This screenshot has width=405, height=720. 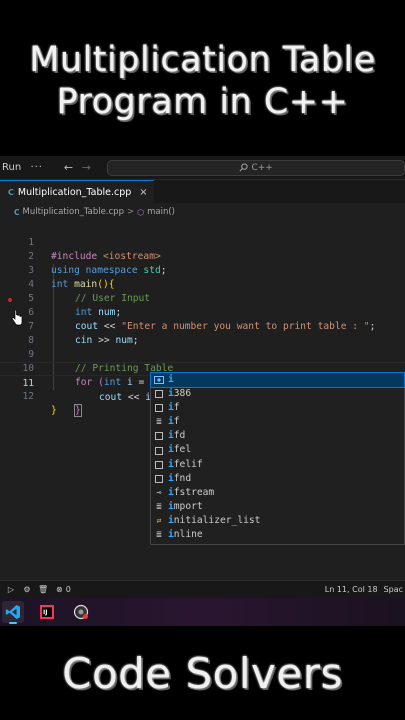 What do you see at coordinates (63, 589) in the screenshot?
I see `problems-indicator: ⊗ 0` at bounding box center [63, 589].